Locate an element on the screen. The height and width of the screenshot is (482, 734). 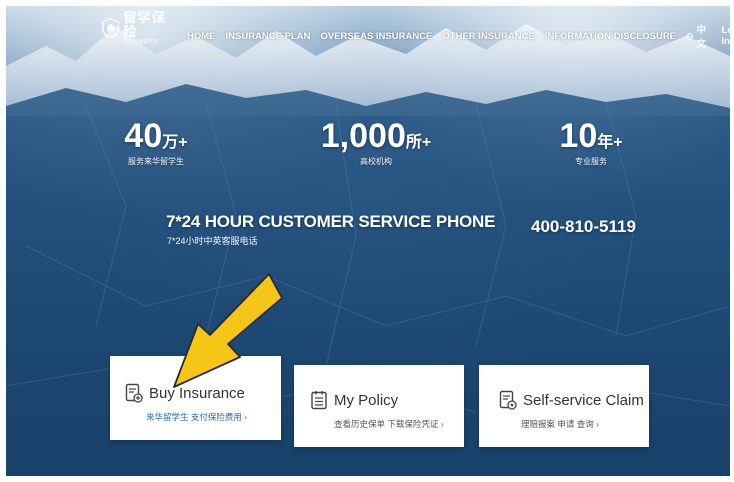
nav-insurance-plan: INSURANCE PLAN is located at coordinates (268, 36).